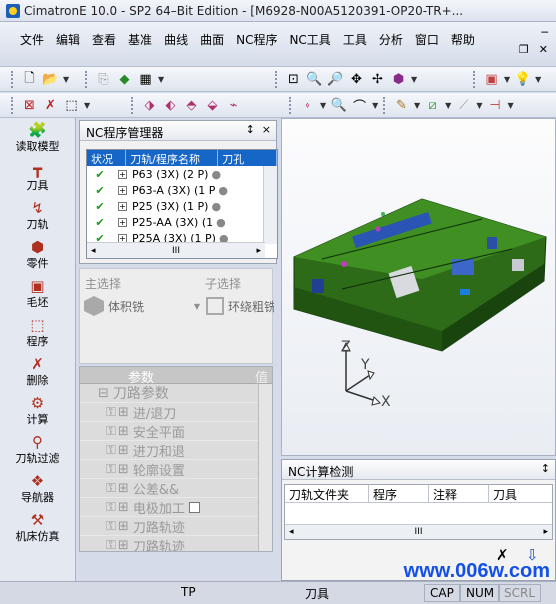 The height and width of the screenshot is (604, 556). What do you see at coordinates (68, 39) in the screenshot?
I see `menu-item: 编辑` at bounding box center [68, 39].